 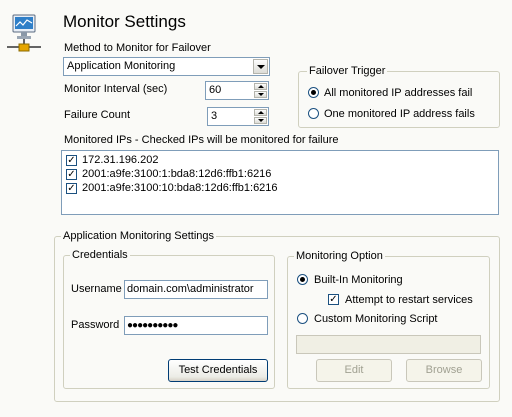 What do you see at coordinates (180, 188) in the screenshot?
I see `ip-address: 2001:a9fe:3100:10:bda8:12d6:ffb1:6216` at bounding box center [180, 188].